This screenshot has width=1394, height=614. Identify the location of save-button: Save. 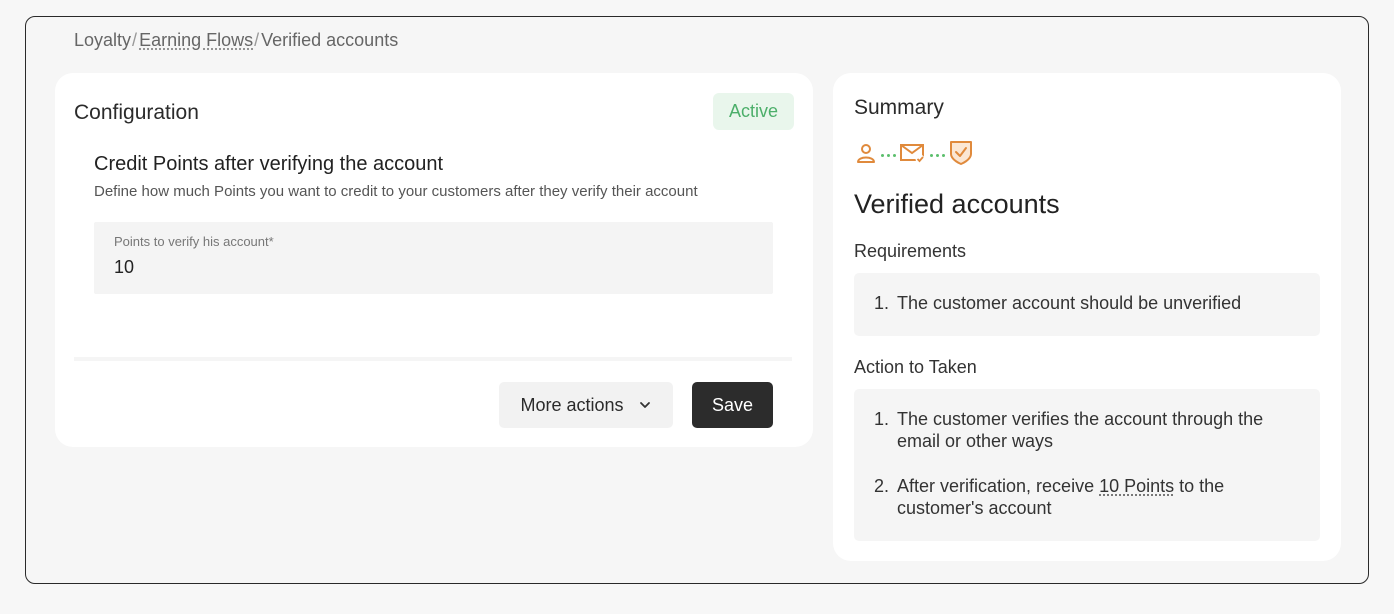
(732, 405).